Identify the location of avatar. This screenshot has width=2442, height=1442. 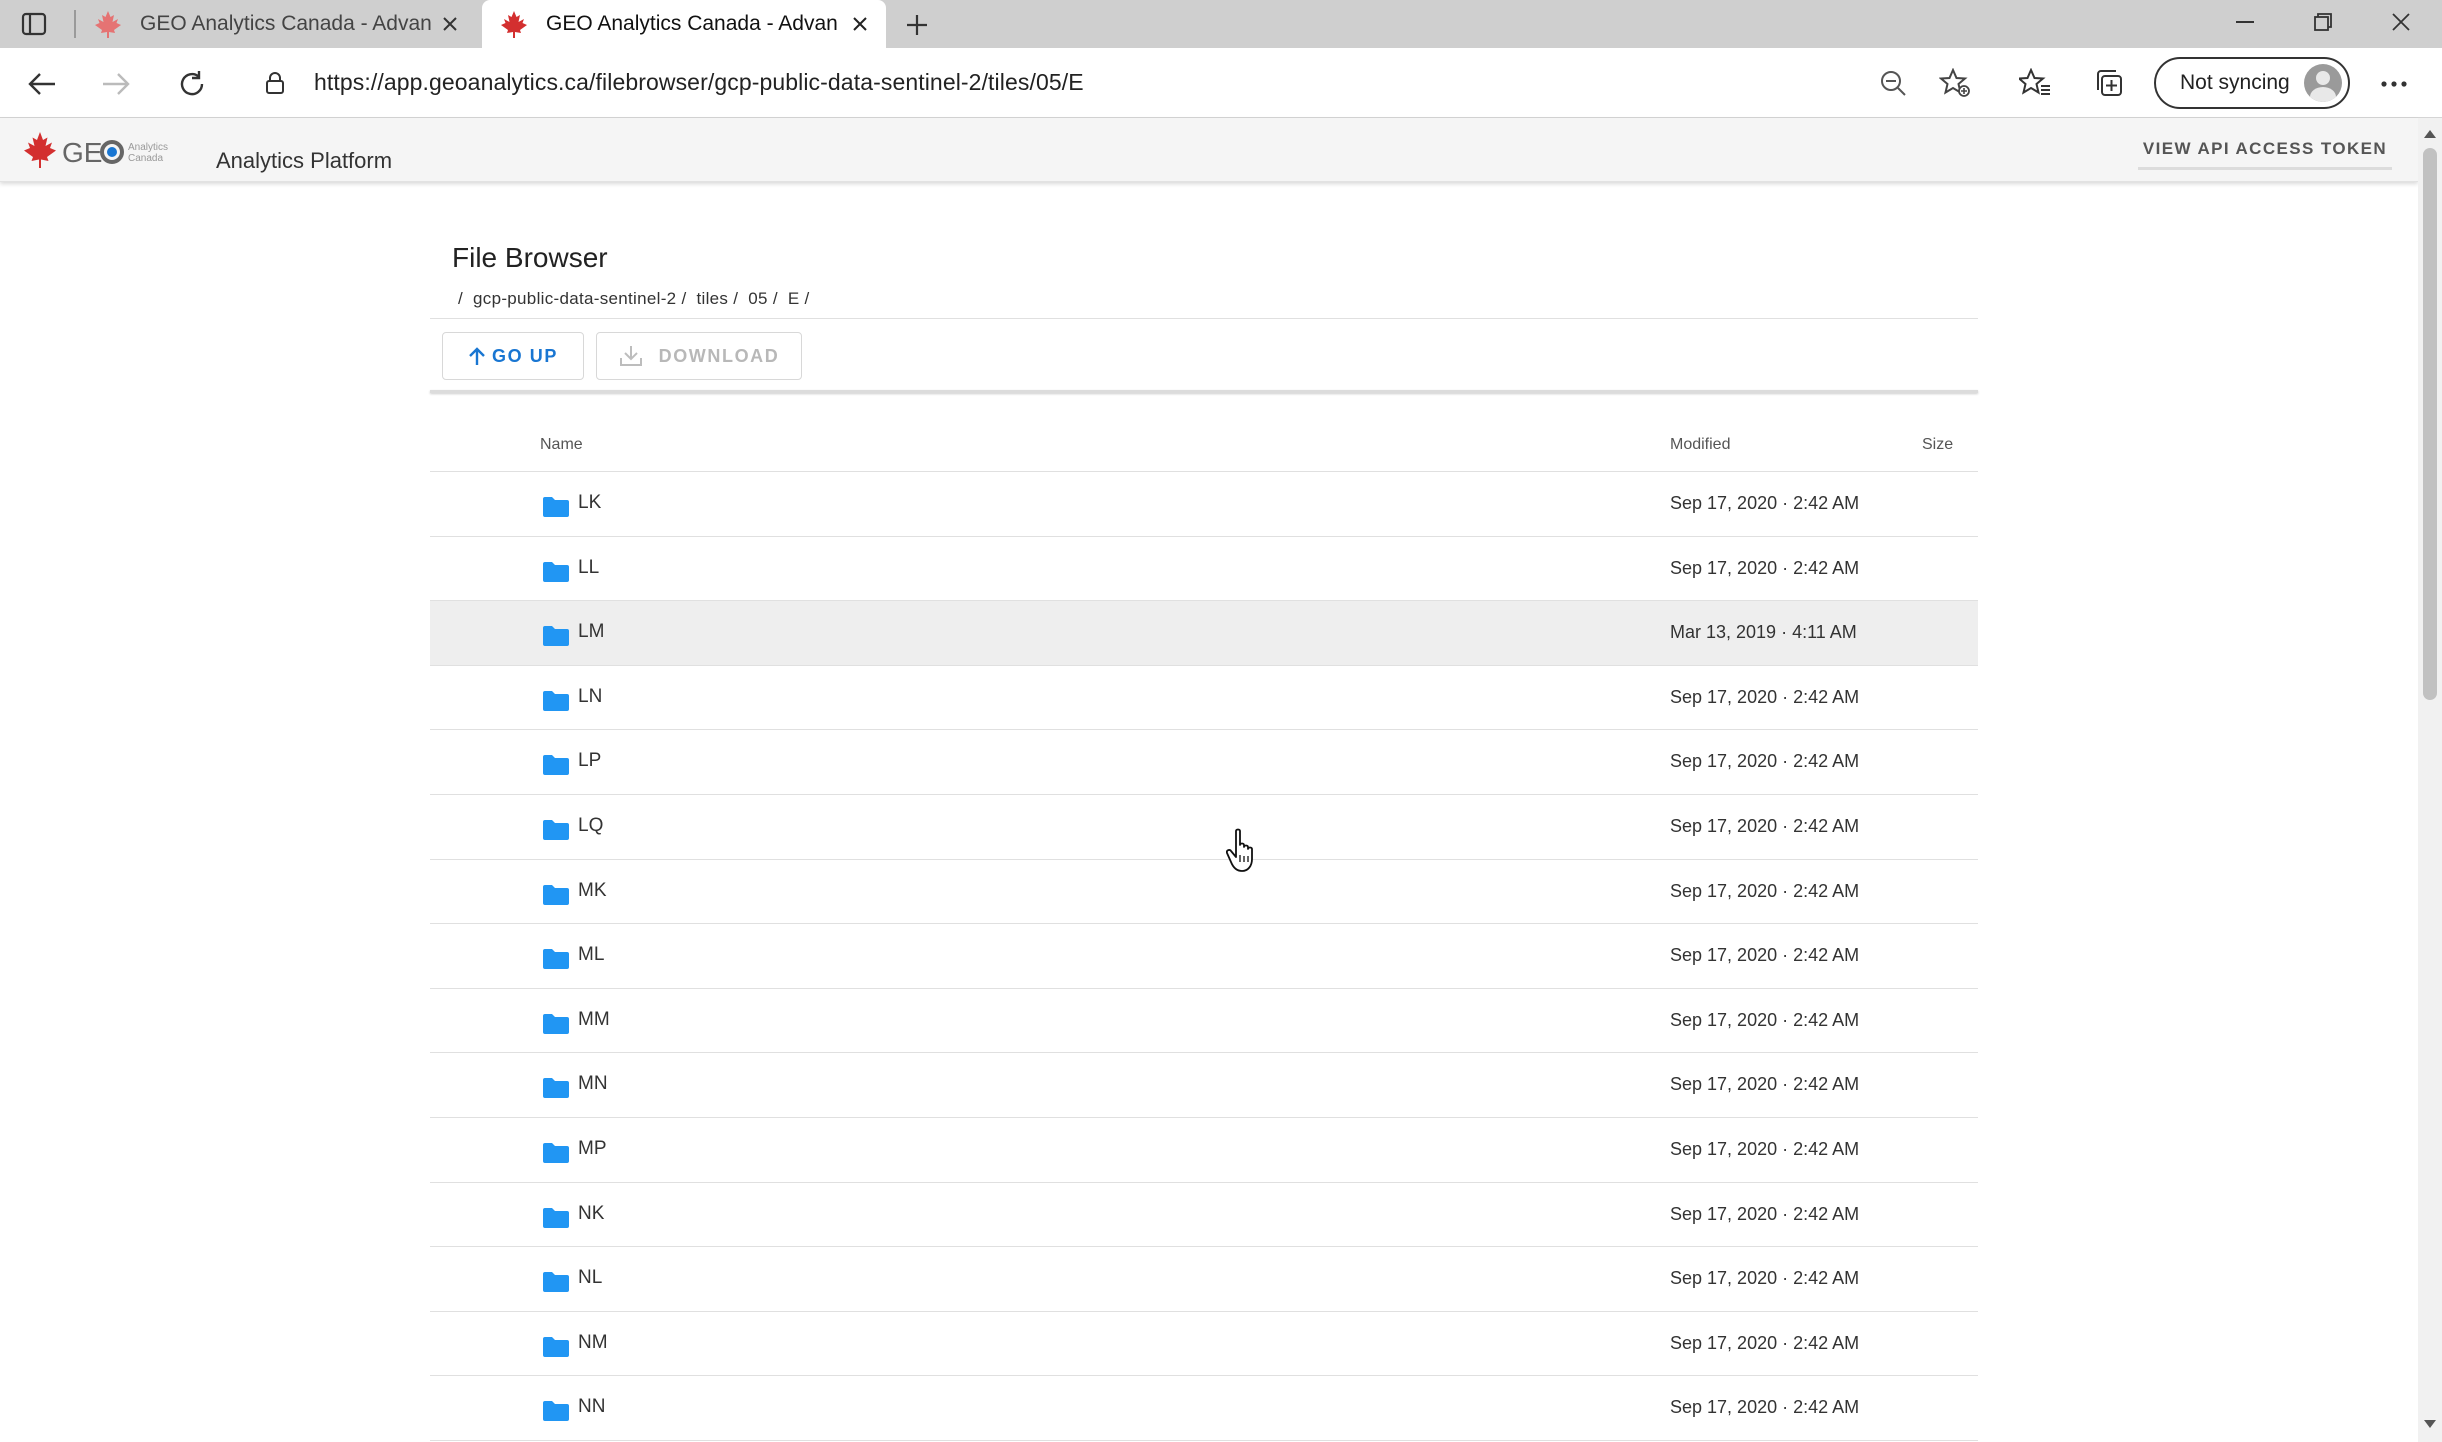
(2323, 83).